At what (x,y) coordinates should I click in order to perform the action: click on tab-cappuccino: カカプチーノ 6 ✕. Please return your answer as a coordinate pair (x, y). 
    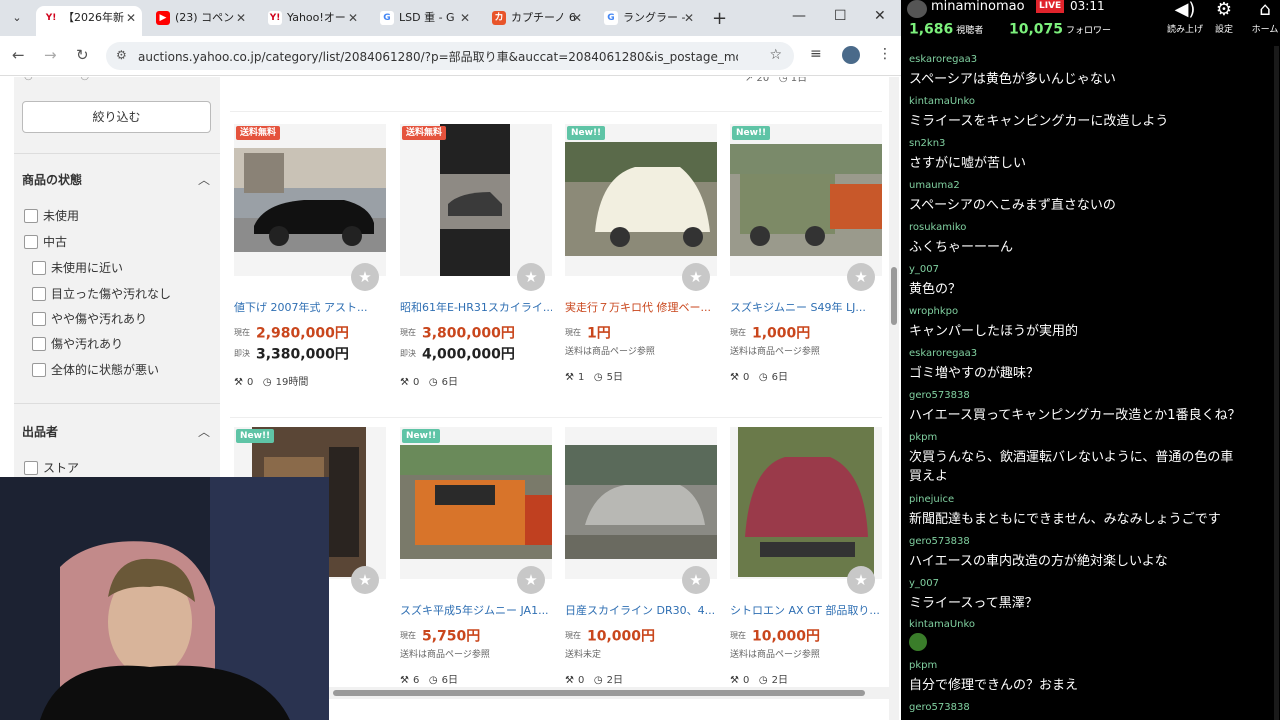
    Looking at the image, I should click on (536, 21).